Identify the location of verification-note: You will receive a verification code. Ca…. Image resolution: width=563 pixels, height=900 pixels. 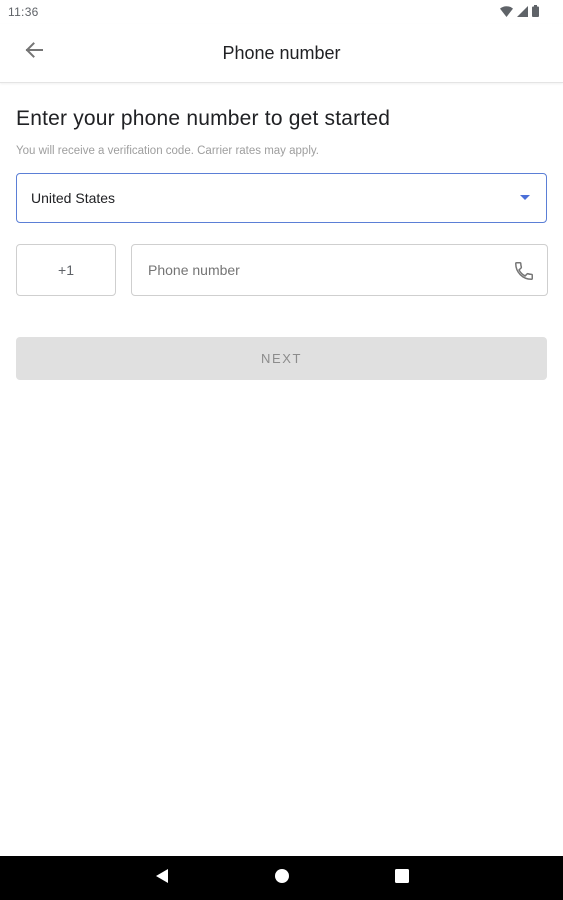
(167, 151).